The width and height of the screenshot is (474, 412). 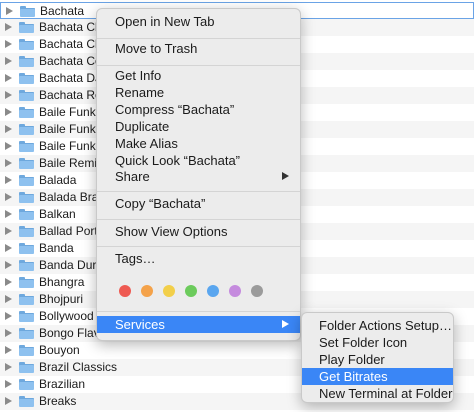 I want to click on menu-item-duplicate: Duplicate, so click(x=198, y=126).